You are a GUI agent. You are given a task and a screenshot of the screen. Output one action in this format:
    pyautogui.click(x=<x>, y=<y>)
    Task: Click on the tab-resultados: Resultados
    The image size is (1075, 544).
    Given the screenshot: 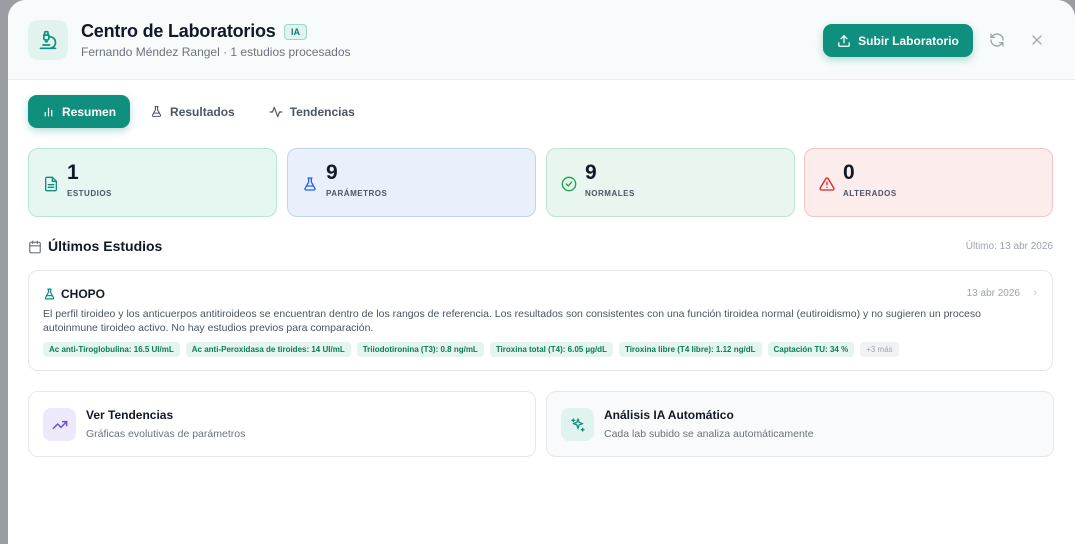 What is the action you would take?
    pyautogui.click(x=192, y=111)
    